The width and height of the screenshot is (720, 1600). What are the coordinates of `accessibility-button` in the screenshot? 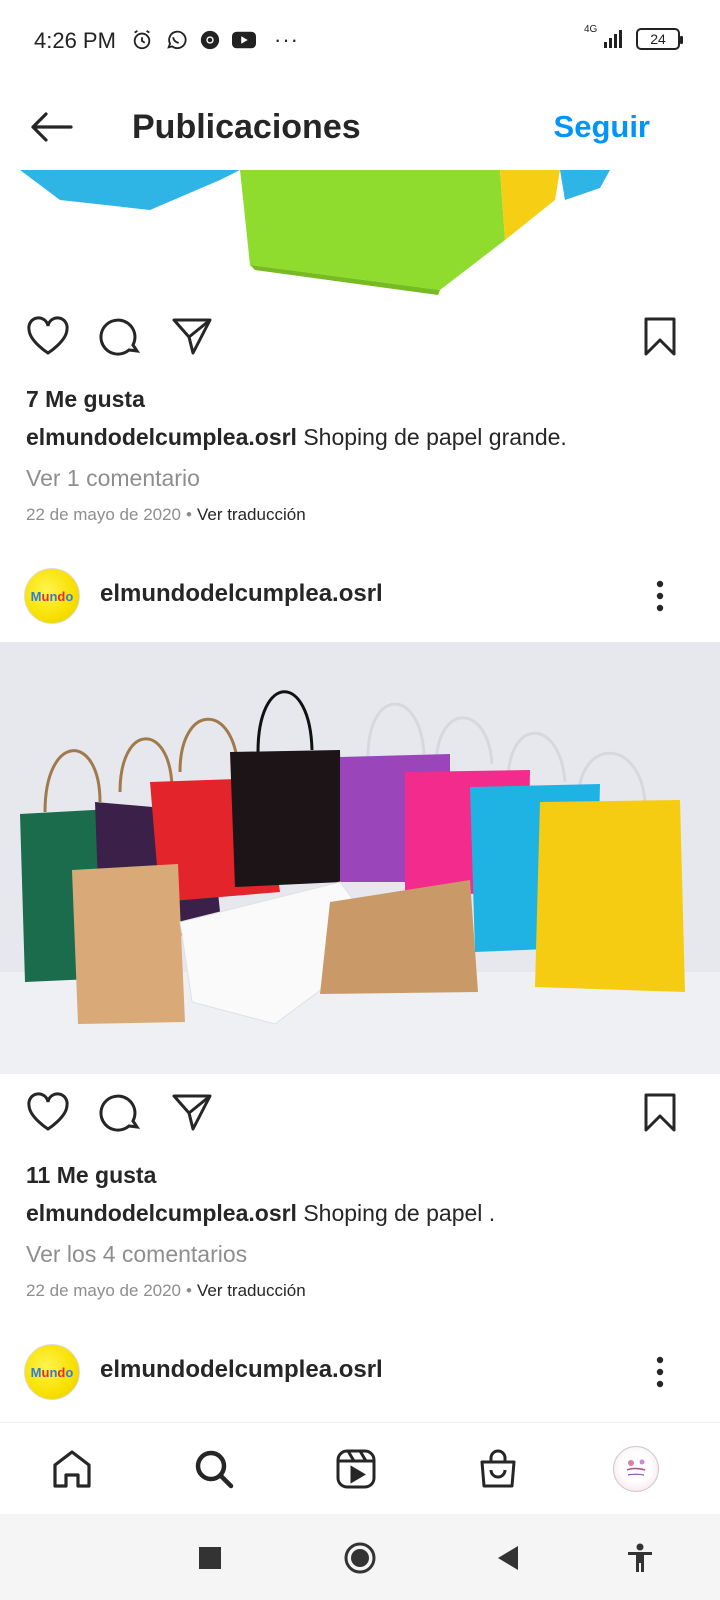 It's located at (640, 1558).